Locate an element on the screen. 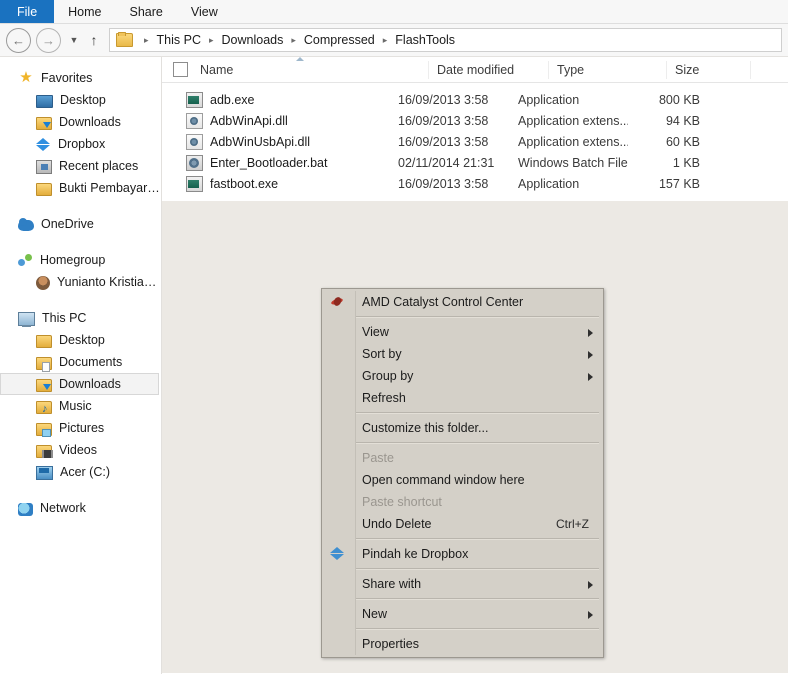 Image resolution: width=788 pixels, height=674 pixels. menu-item-properties: Properties is located at coordinates (462, 644).